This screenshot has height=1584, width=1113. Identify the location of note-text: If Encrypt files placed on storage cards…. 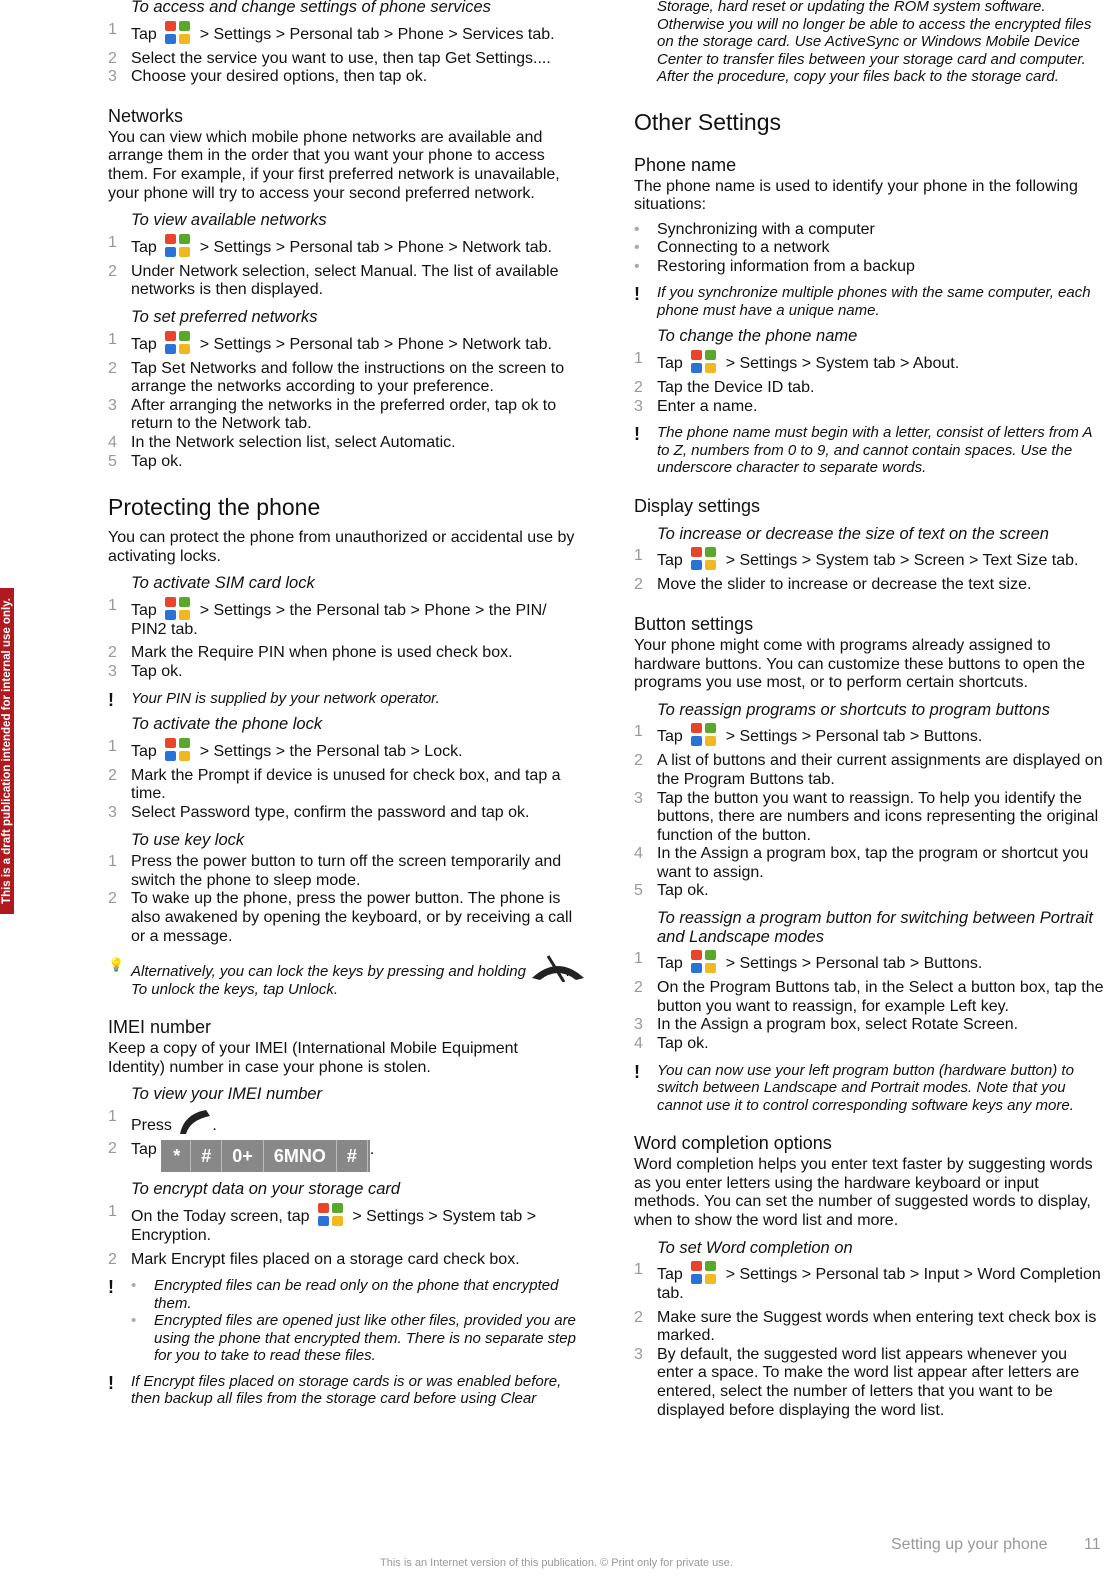
(346, 1390).